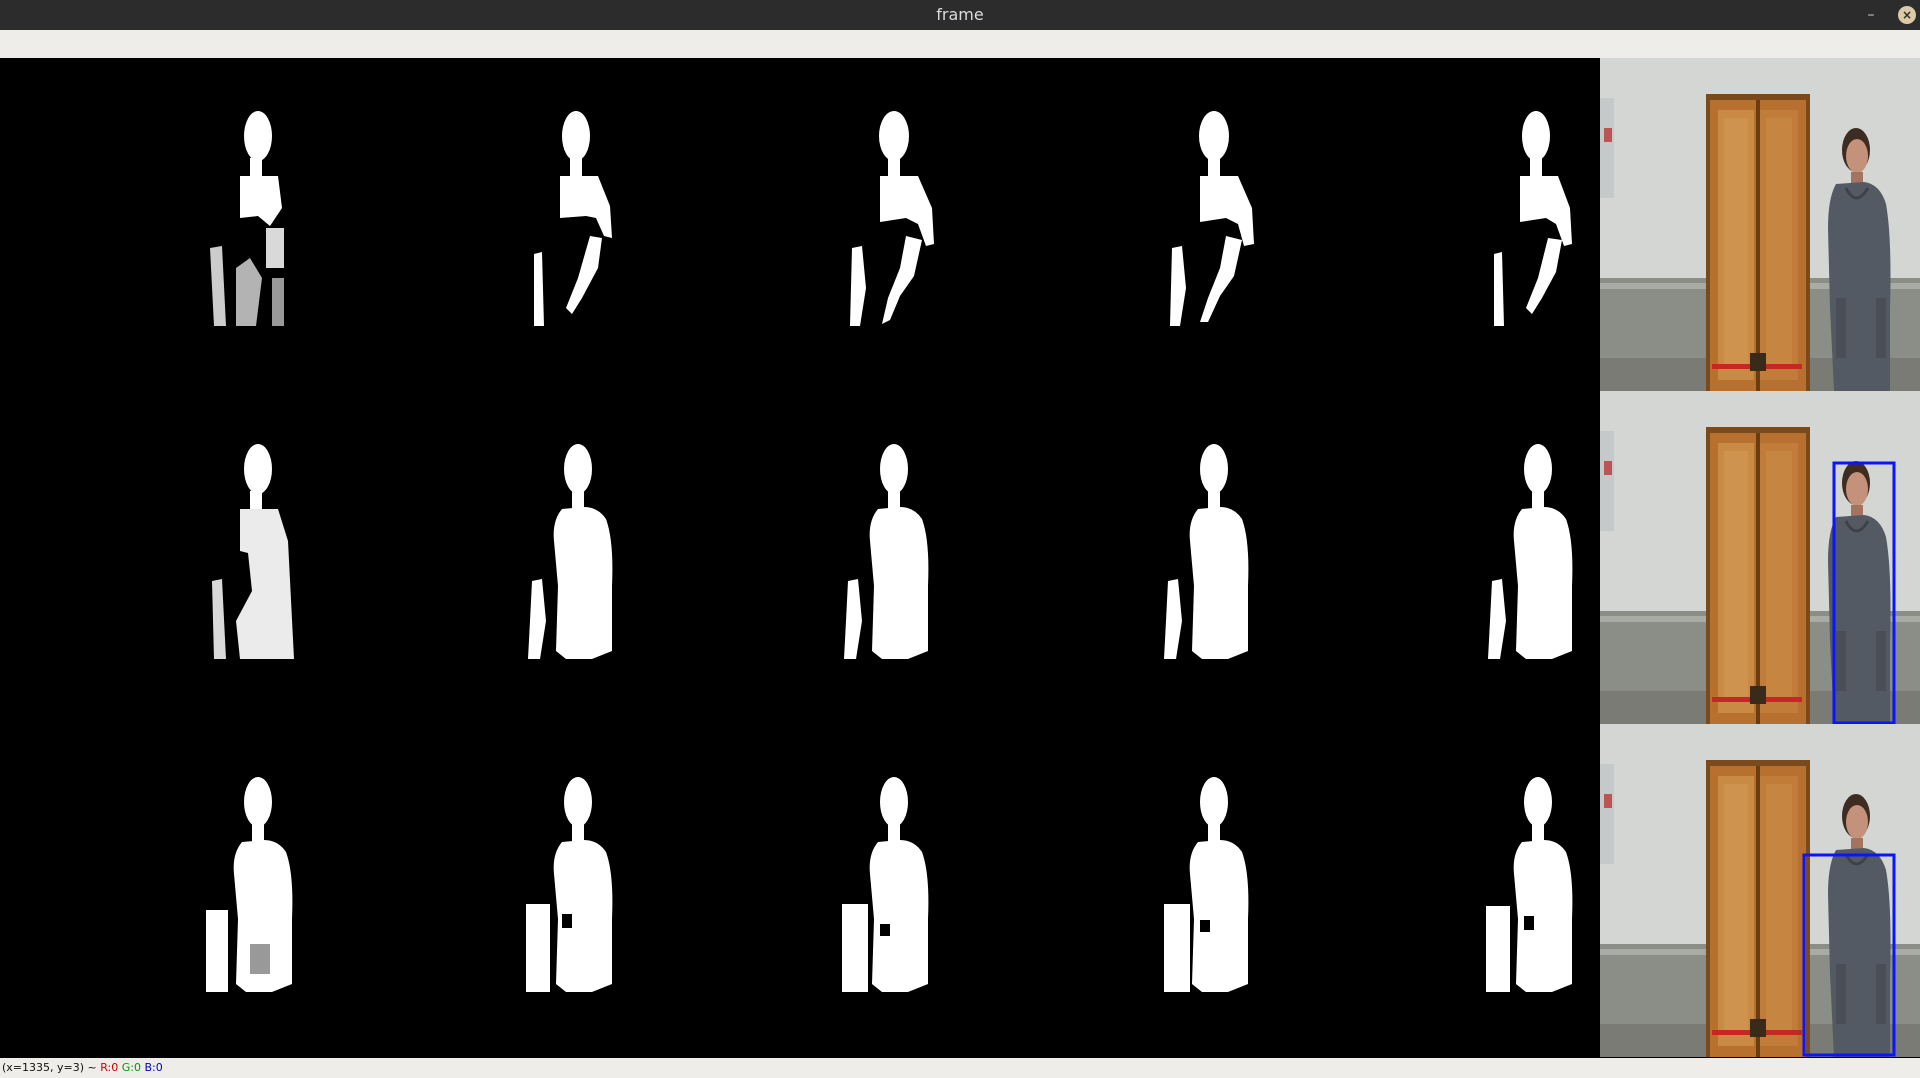 The height and width of the screenshot is (1078, 1920). I want to click on cursor-coords: (x=1335, y=3) ~, so click(49, 1067).